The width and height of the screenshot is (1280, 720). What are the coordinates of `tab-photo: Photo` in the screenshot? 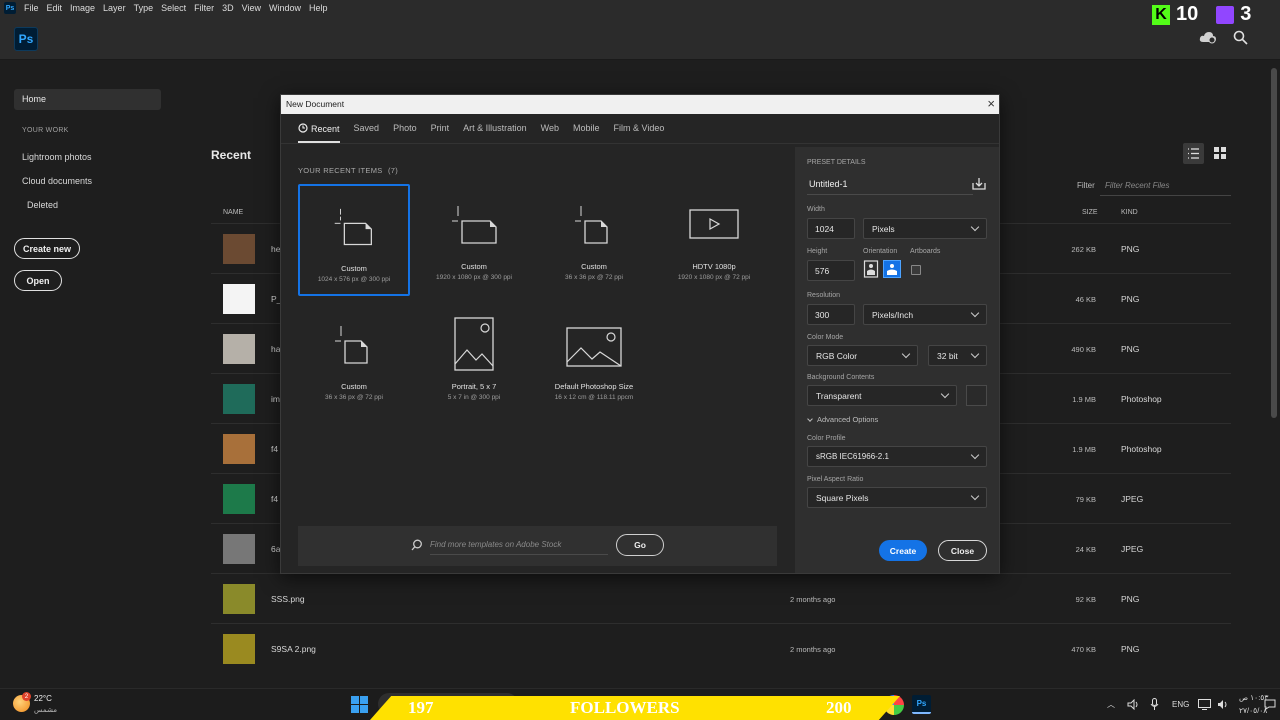 It's located at (405, 133).